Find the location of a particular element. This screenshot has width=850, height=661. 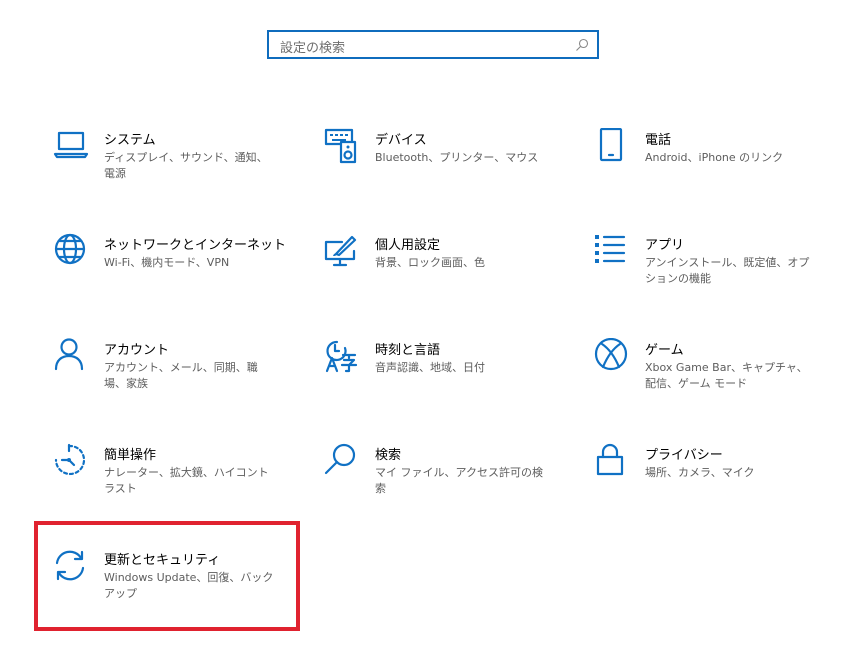

keyboard-speaker-icon is located at coordinates (342, 146).